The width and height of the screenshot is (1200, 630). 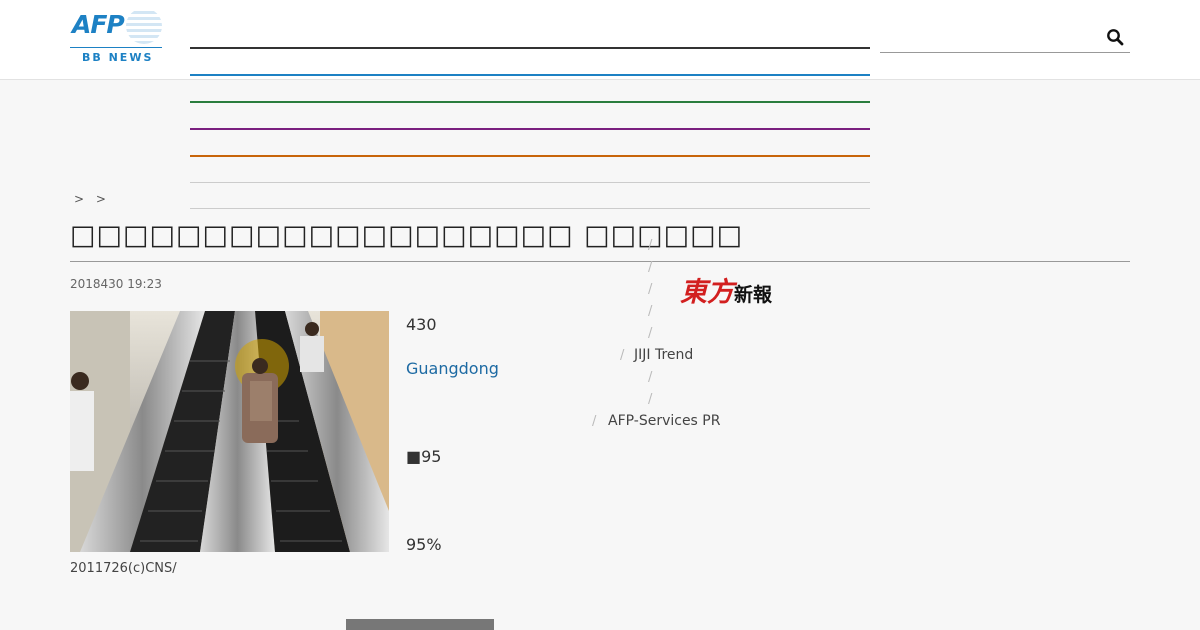 I want to click on search-box, so click(x=1005, y=37).